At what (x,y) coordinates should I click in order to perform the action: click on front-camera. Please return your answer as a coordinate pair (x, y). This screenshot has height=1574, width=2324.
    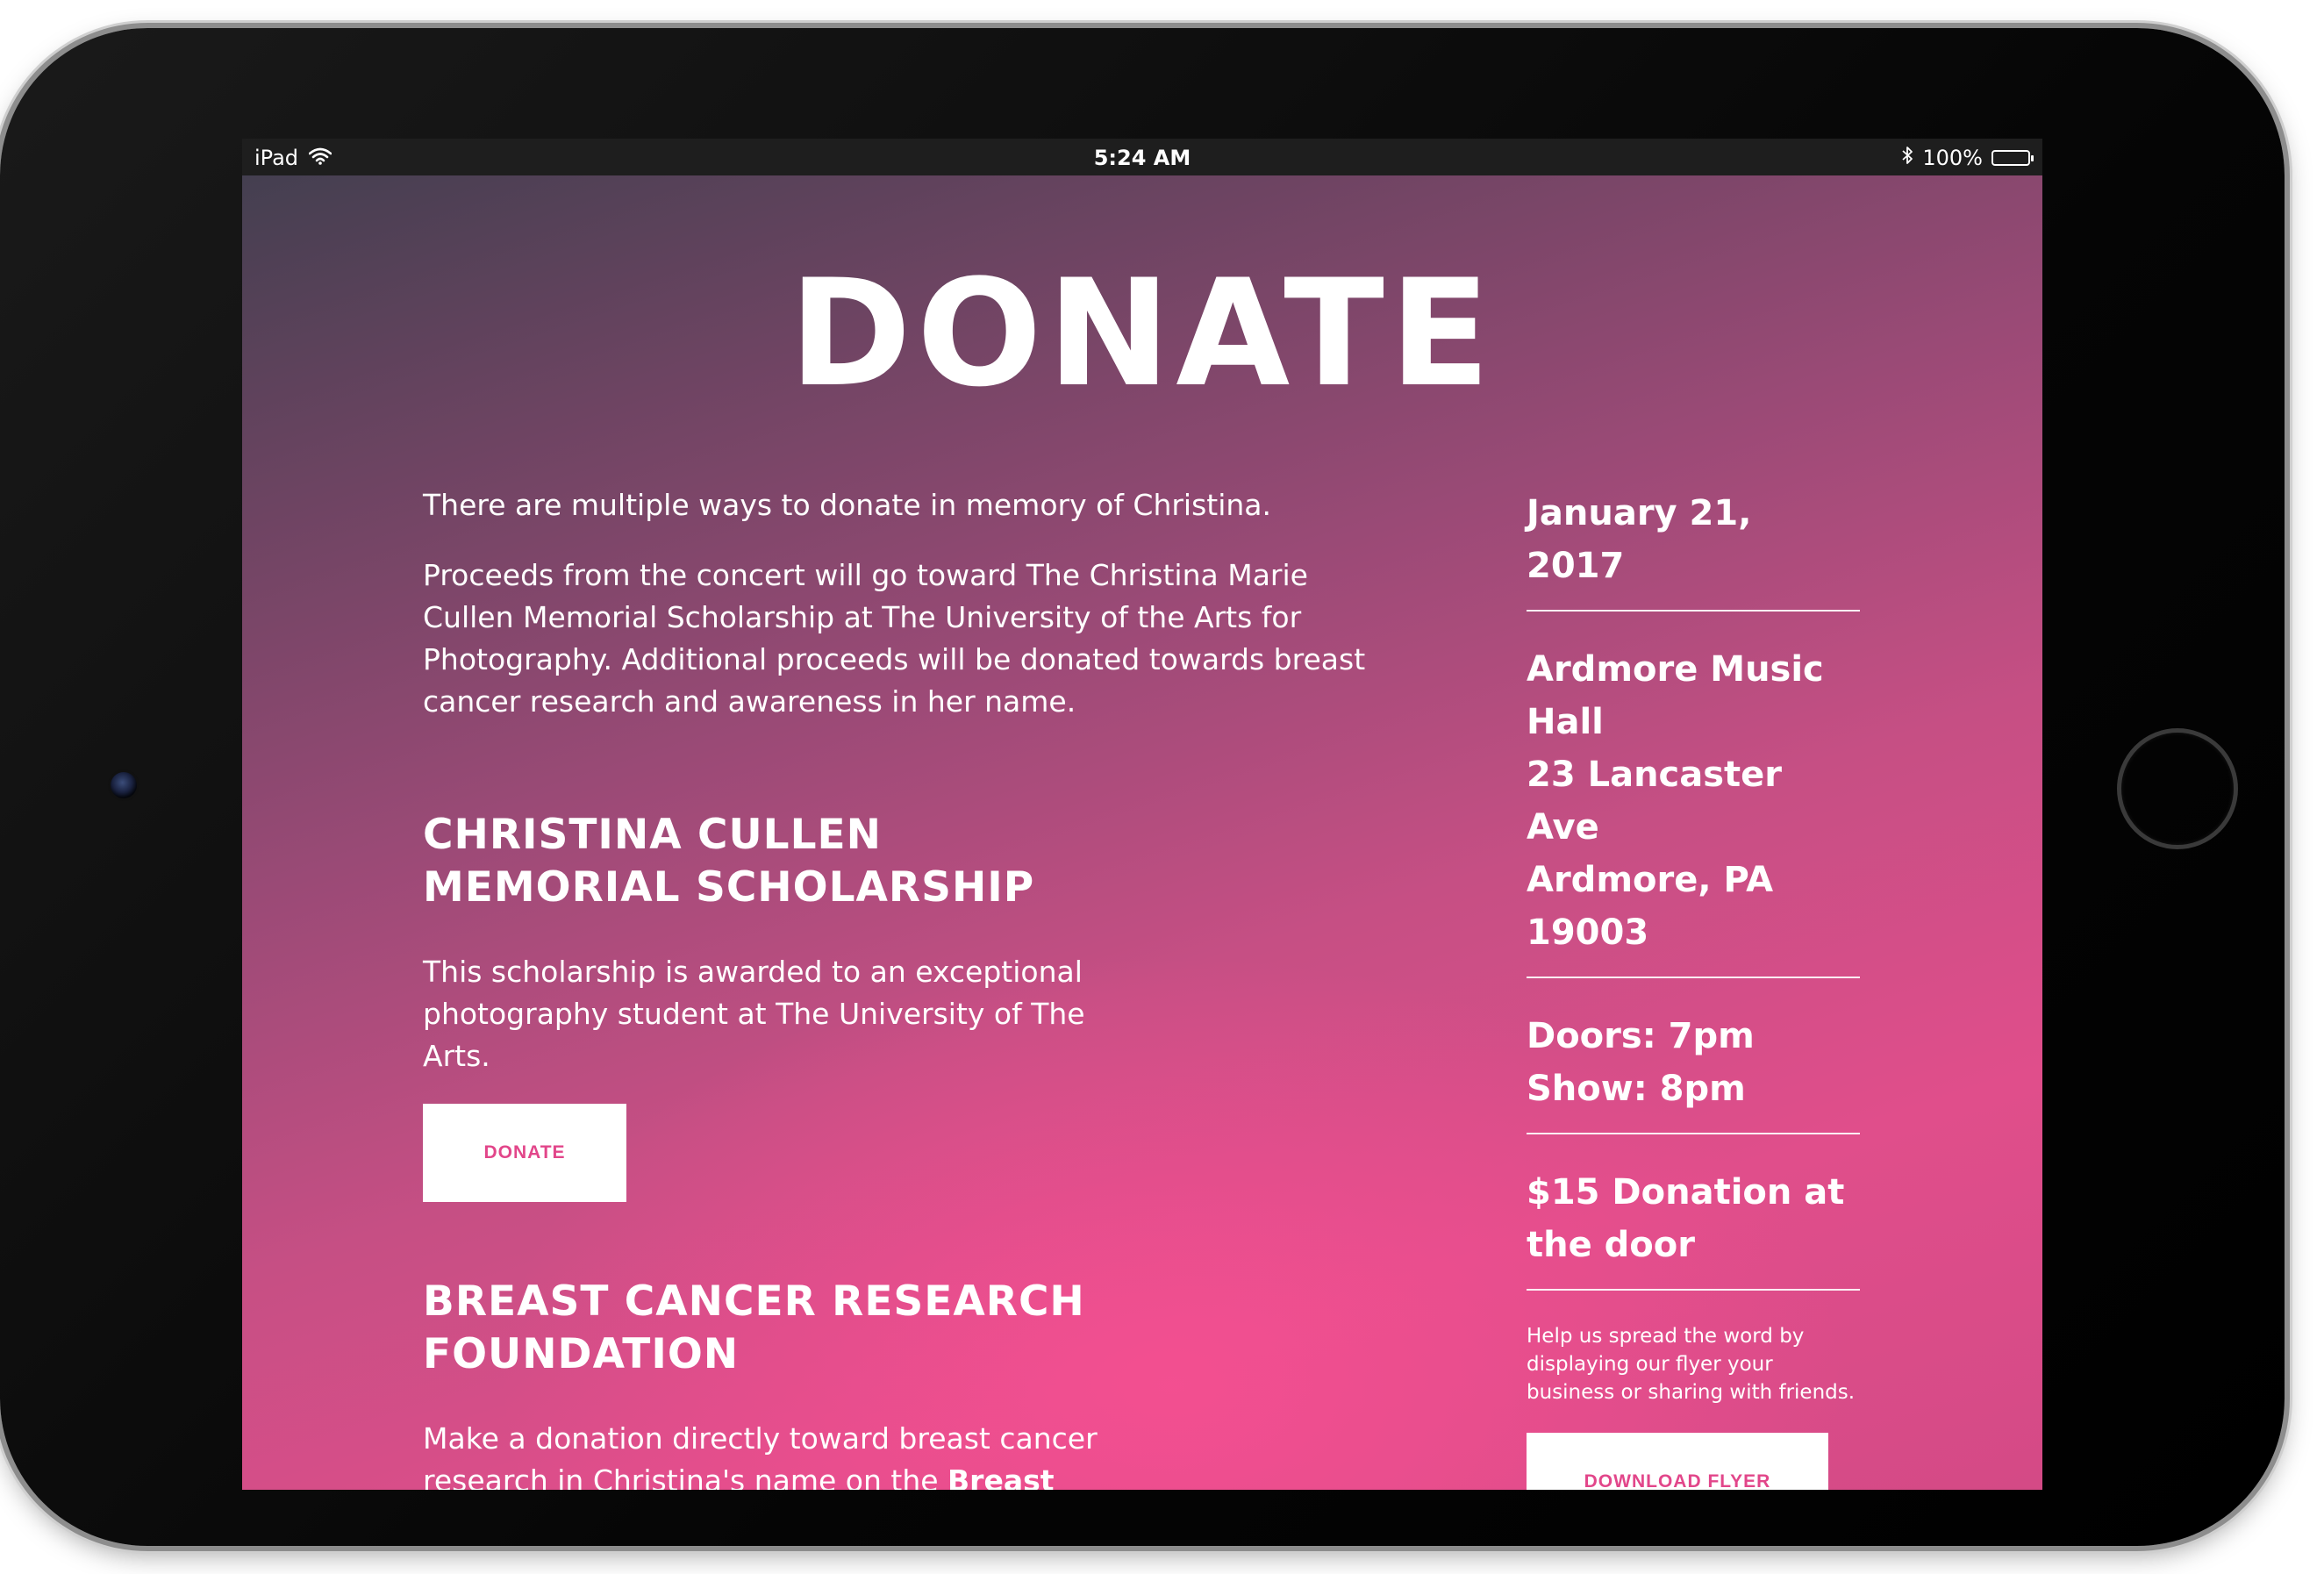
    Looking at the image, I should click on (124, 785).